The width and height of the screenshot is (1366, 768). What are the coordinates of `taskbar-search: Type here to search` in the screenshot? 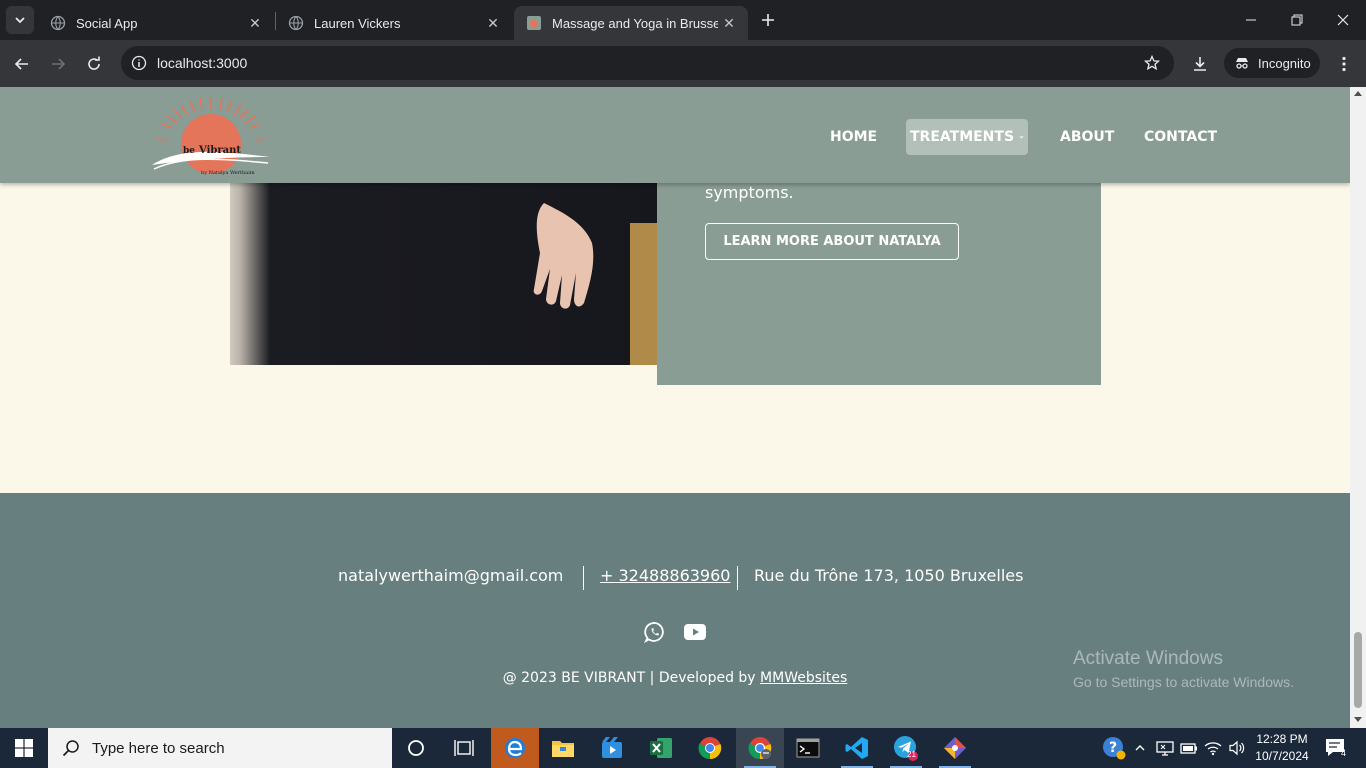 It's located at (220, 748).